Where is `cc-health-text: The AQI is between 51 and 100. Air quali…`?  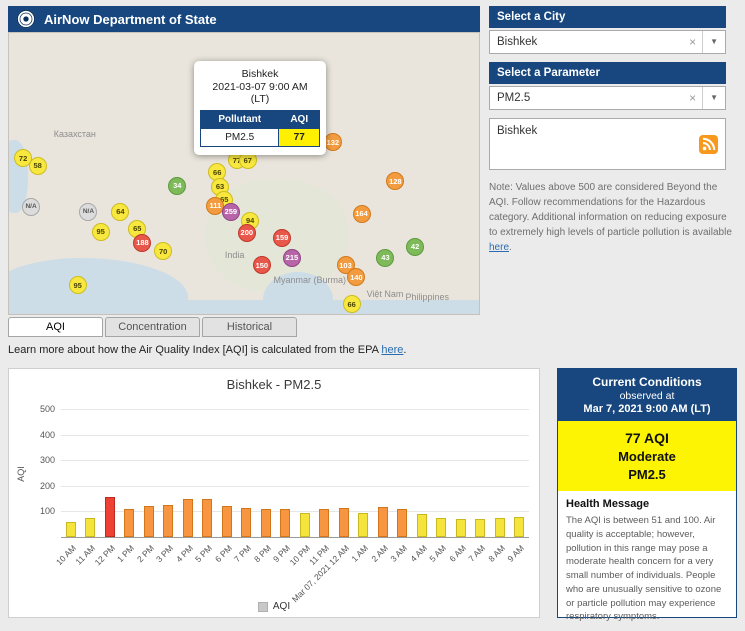 cc-health-text: The AQI is between 51 and 100. Air quali… is located at coordinates (644, 569).